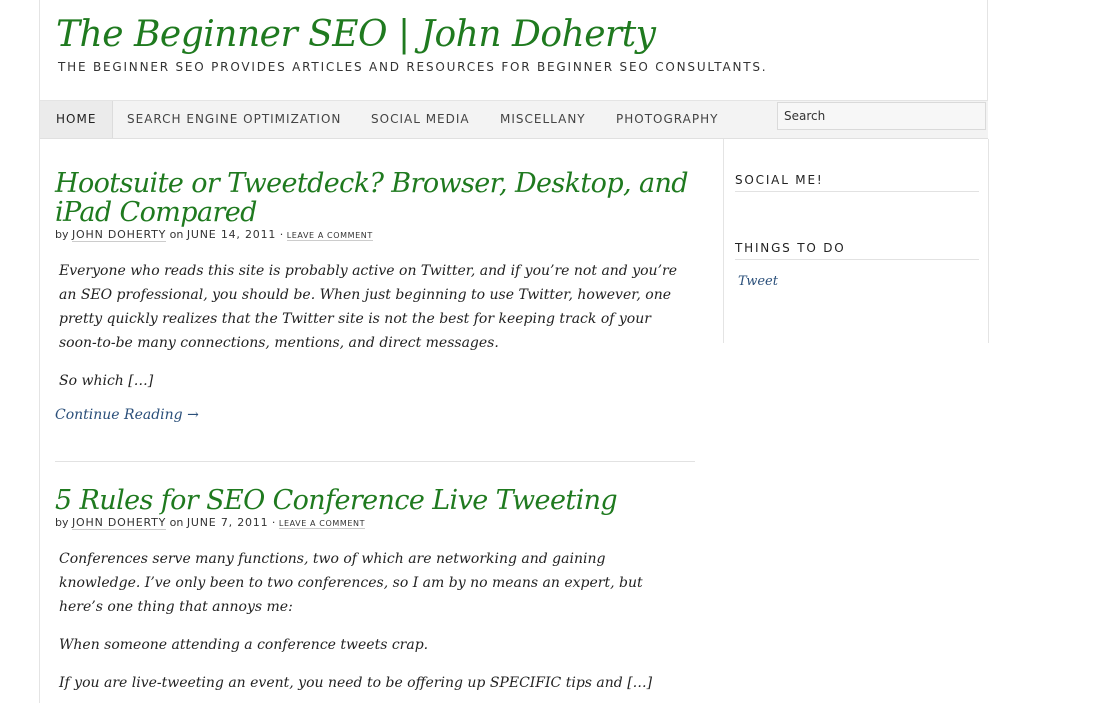 This screenshot has width=1115, height=709. Describe the element at coordinates (375, 461) in the screenshot. I see `post-divider` at that location.